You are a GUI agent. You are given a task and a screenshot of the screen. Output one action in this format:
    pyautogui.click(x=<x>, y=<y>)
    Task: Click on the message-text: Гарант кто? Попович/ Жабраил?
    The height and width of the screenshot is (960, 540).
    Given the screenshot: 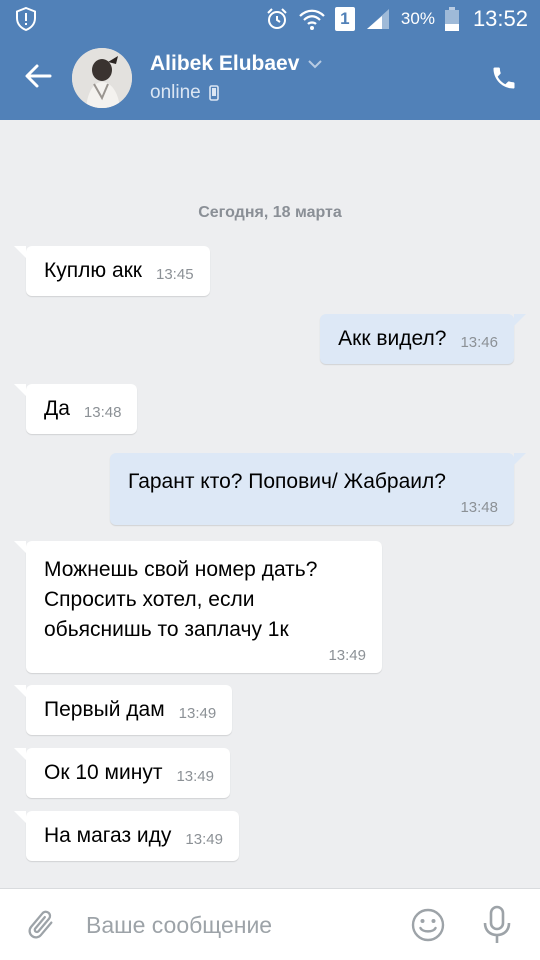 What is the action you would take?
    pyautogui.click(x=287, y=481)
    